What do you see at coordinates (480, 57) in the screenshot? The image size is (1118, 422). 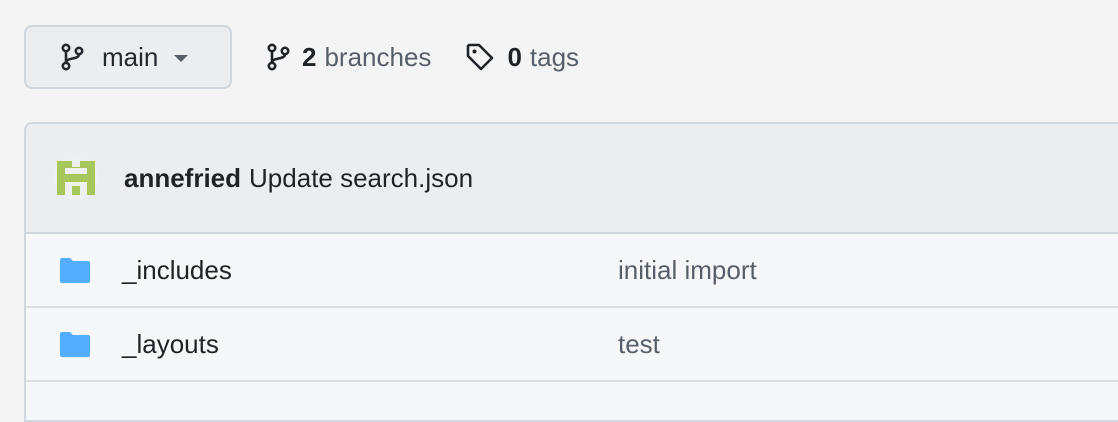 I see `tag-icon` at bounding box center [480, 57].